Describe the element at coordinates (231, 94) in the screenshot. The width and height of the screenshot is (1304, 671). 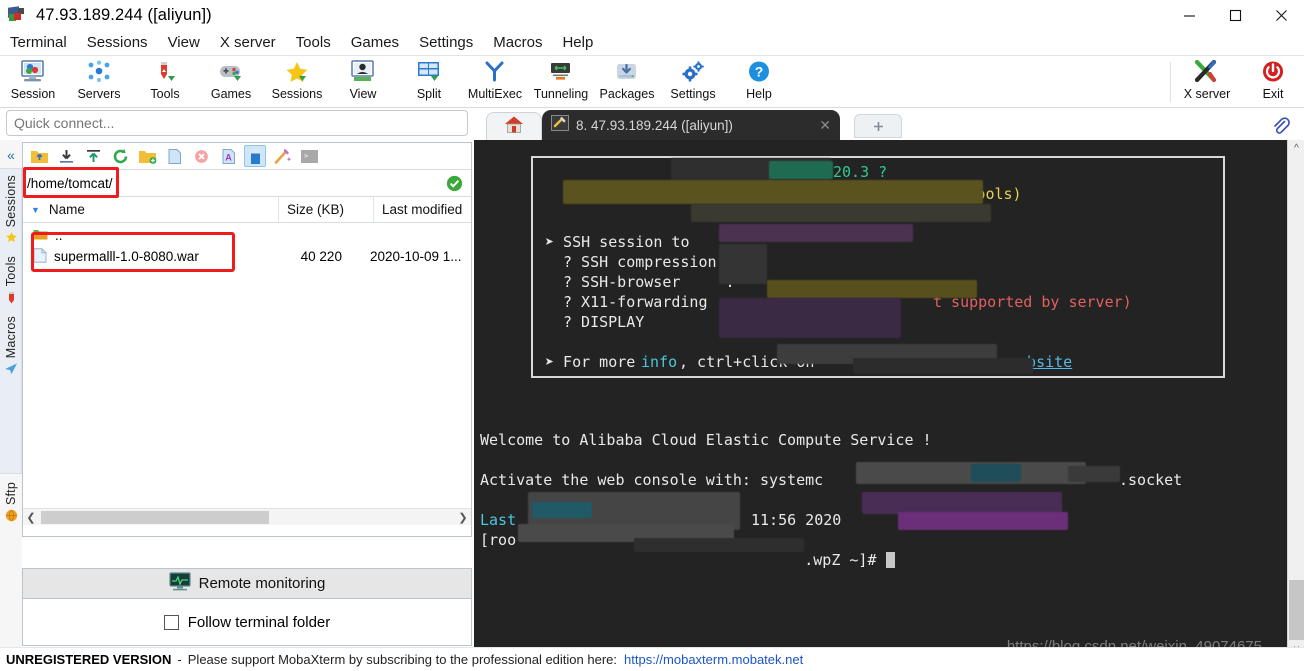
I see `toolbar-games-label: Games` at that location.